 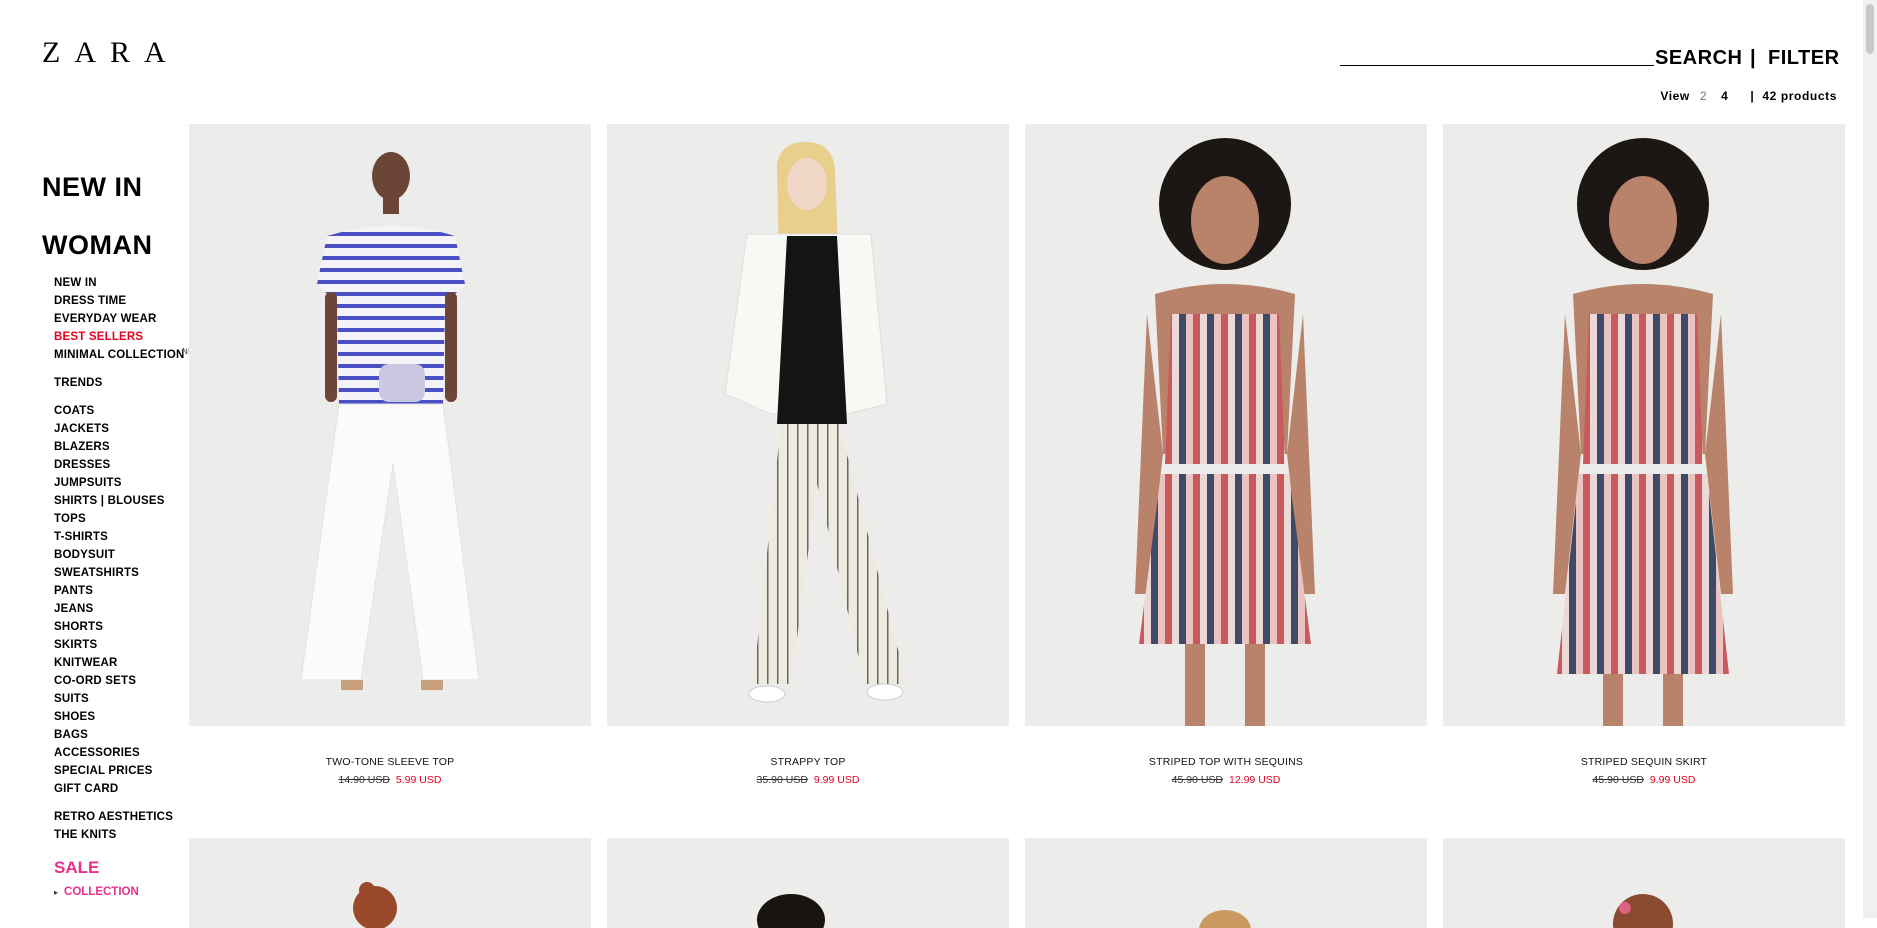 What do you see at coordinates (128, 429) in the screenshot?
I see `sidebar-item-jackets: JACKETS` at bounding box center [128, 429].